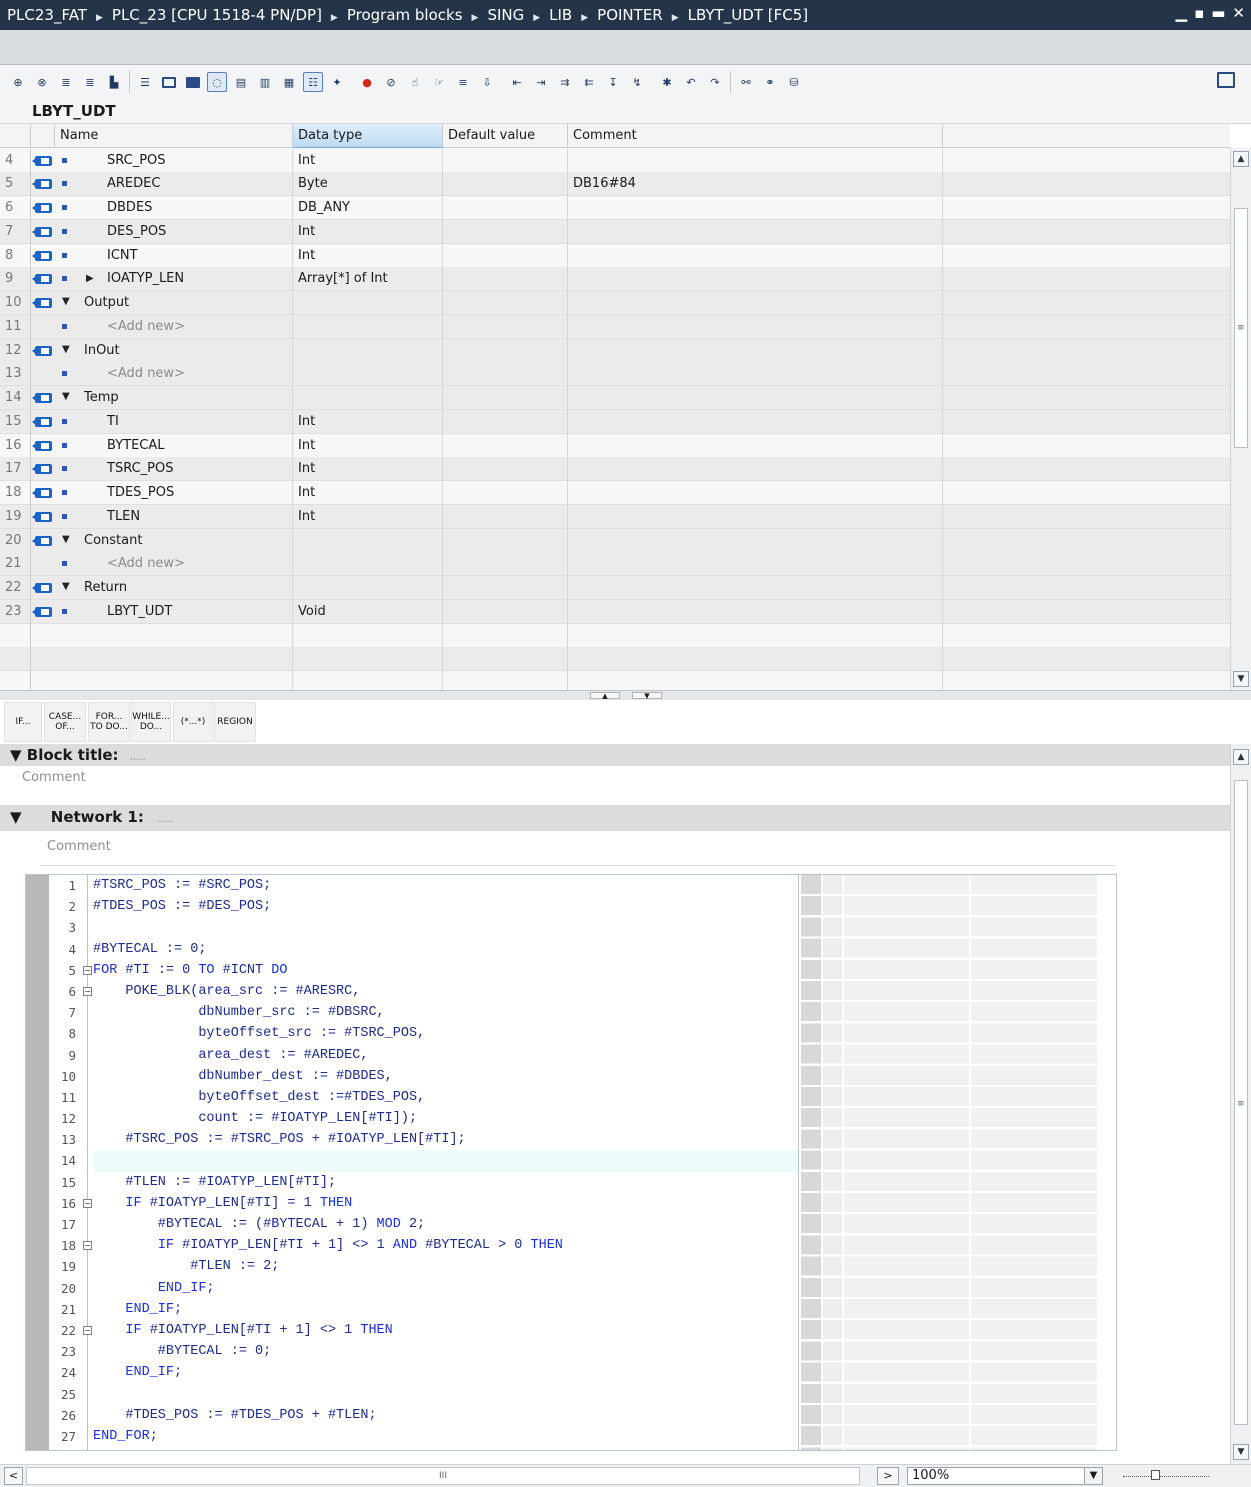  I want to click on scl-template-button: REGION, so click(235, 722).